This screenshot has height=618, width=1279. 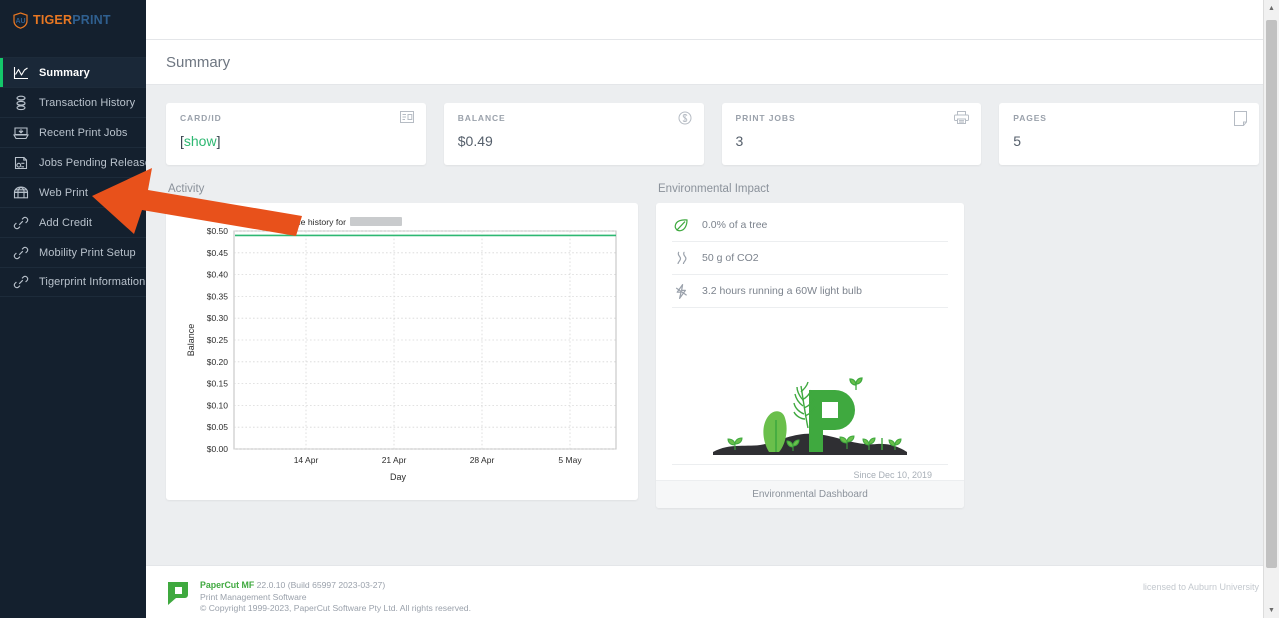 What do you see at coordinates (475, 141) in the screenshot?
I see `balance-value: $0.49` at bounding box center [475, 141].